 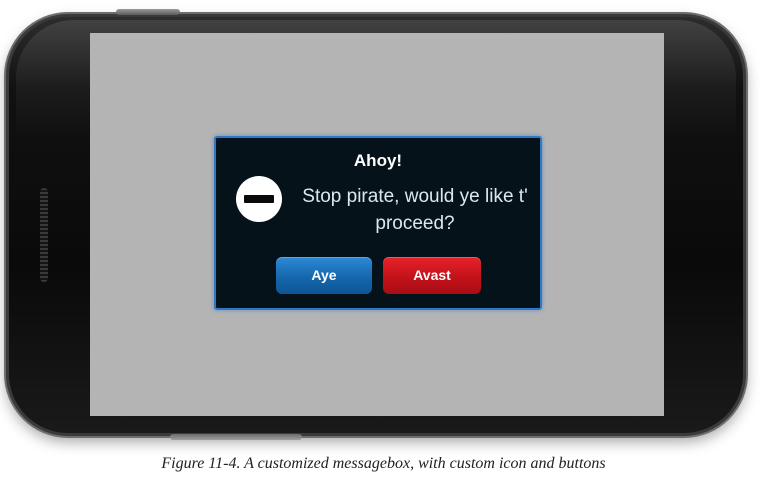 What do you see at coordinates (324, 275) in the screenshot?
I see `aye-button: Aye` at bounding box center [324, 275].